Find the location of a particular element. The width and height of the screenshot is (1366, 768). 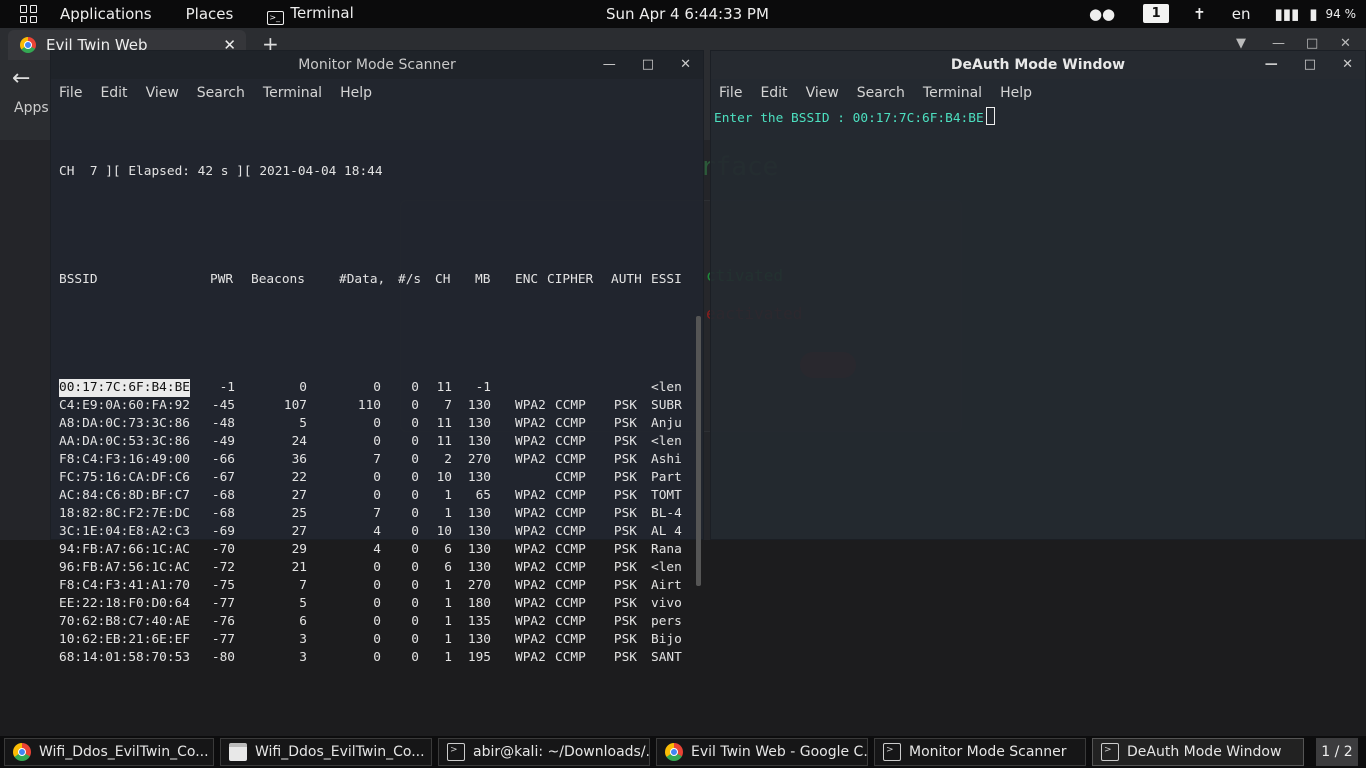

bookmark-apps: Apps is located at coordinates (31, 108).